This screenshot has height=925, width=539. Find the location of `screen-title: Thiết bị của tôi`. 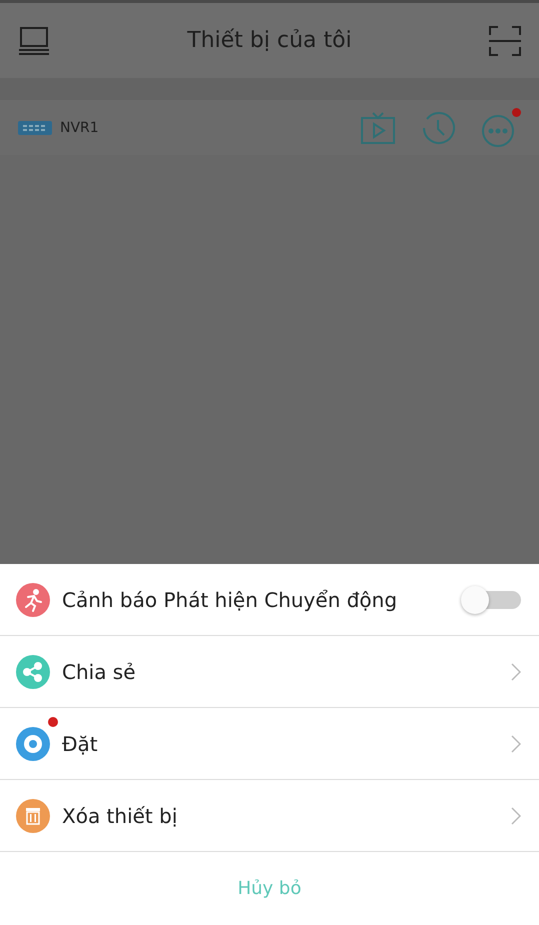

screen-title: Thiết bị của tôi is located at coordinates (269, 40).